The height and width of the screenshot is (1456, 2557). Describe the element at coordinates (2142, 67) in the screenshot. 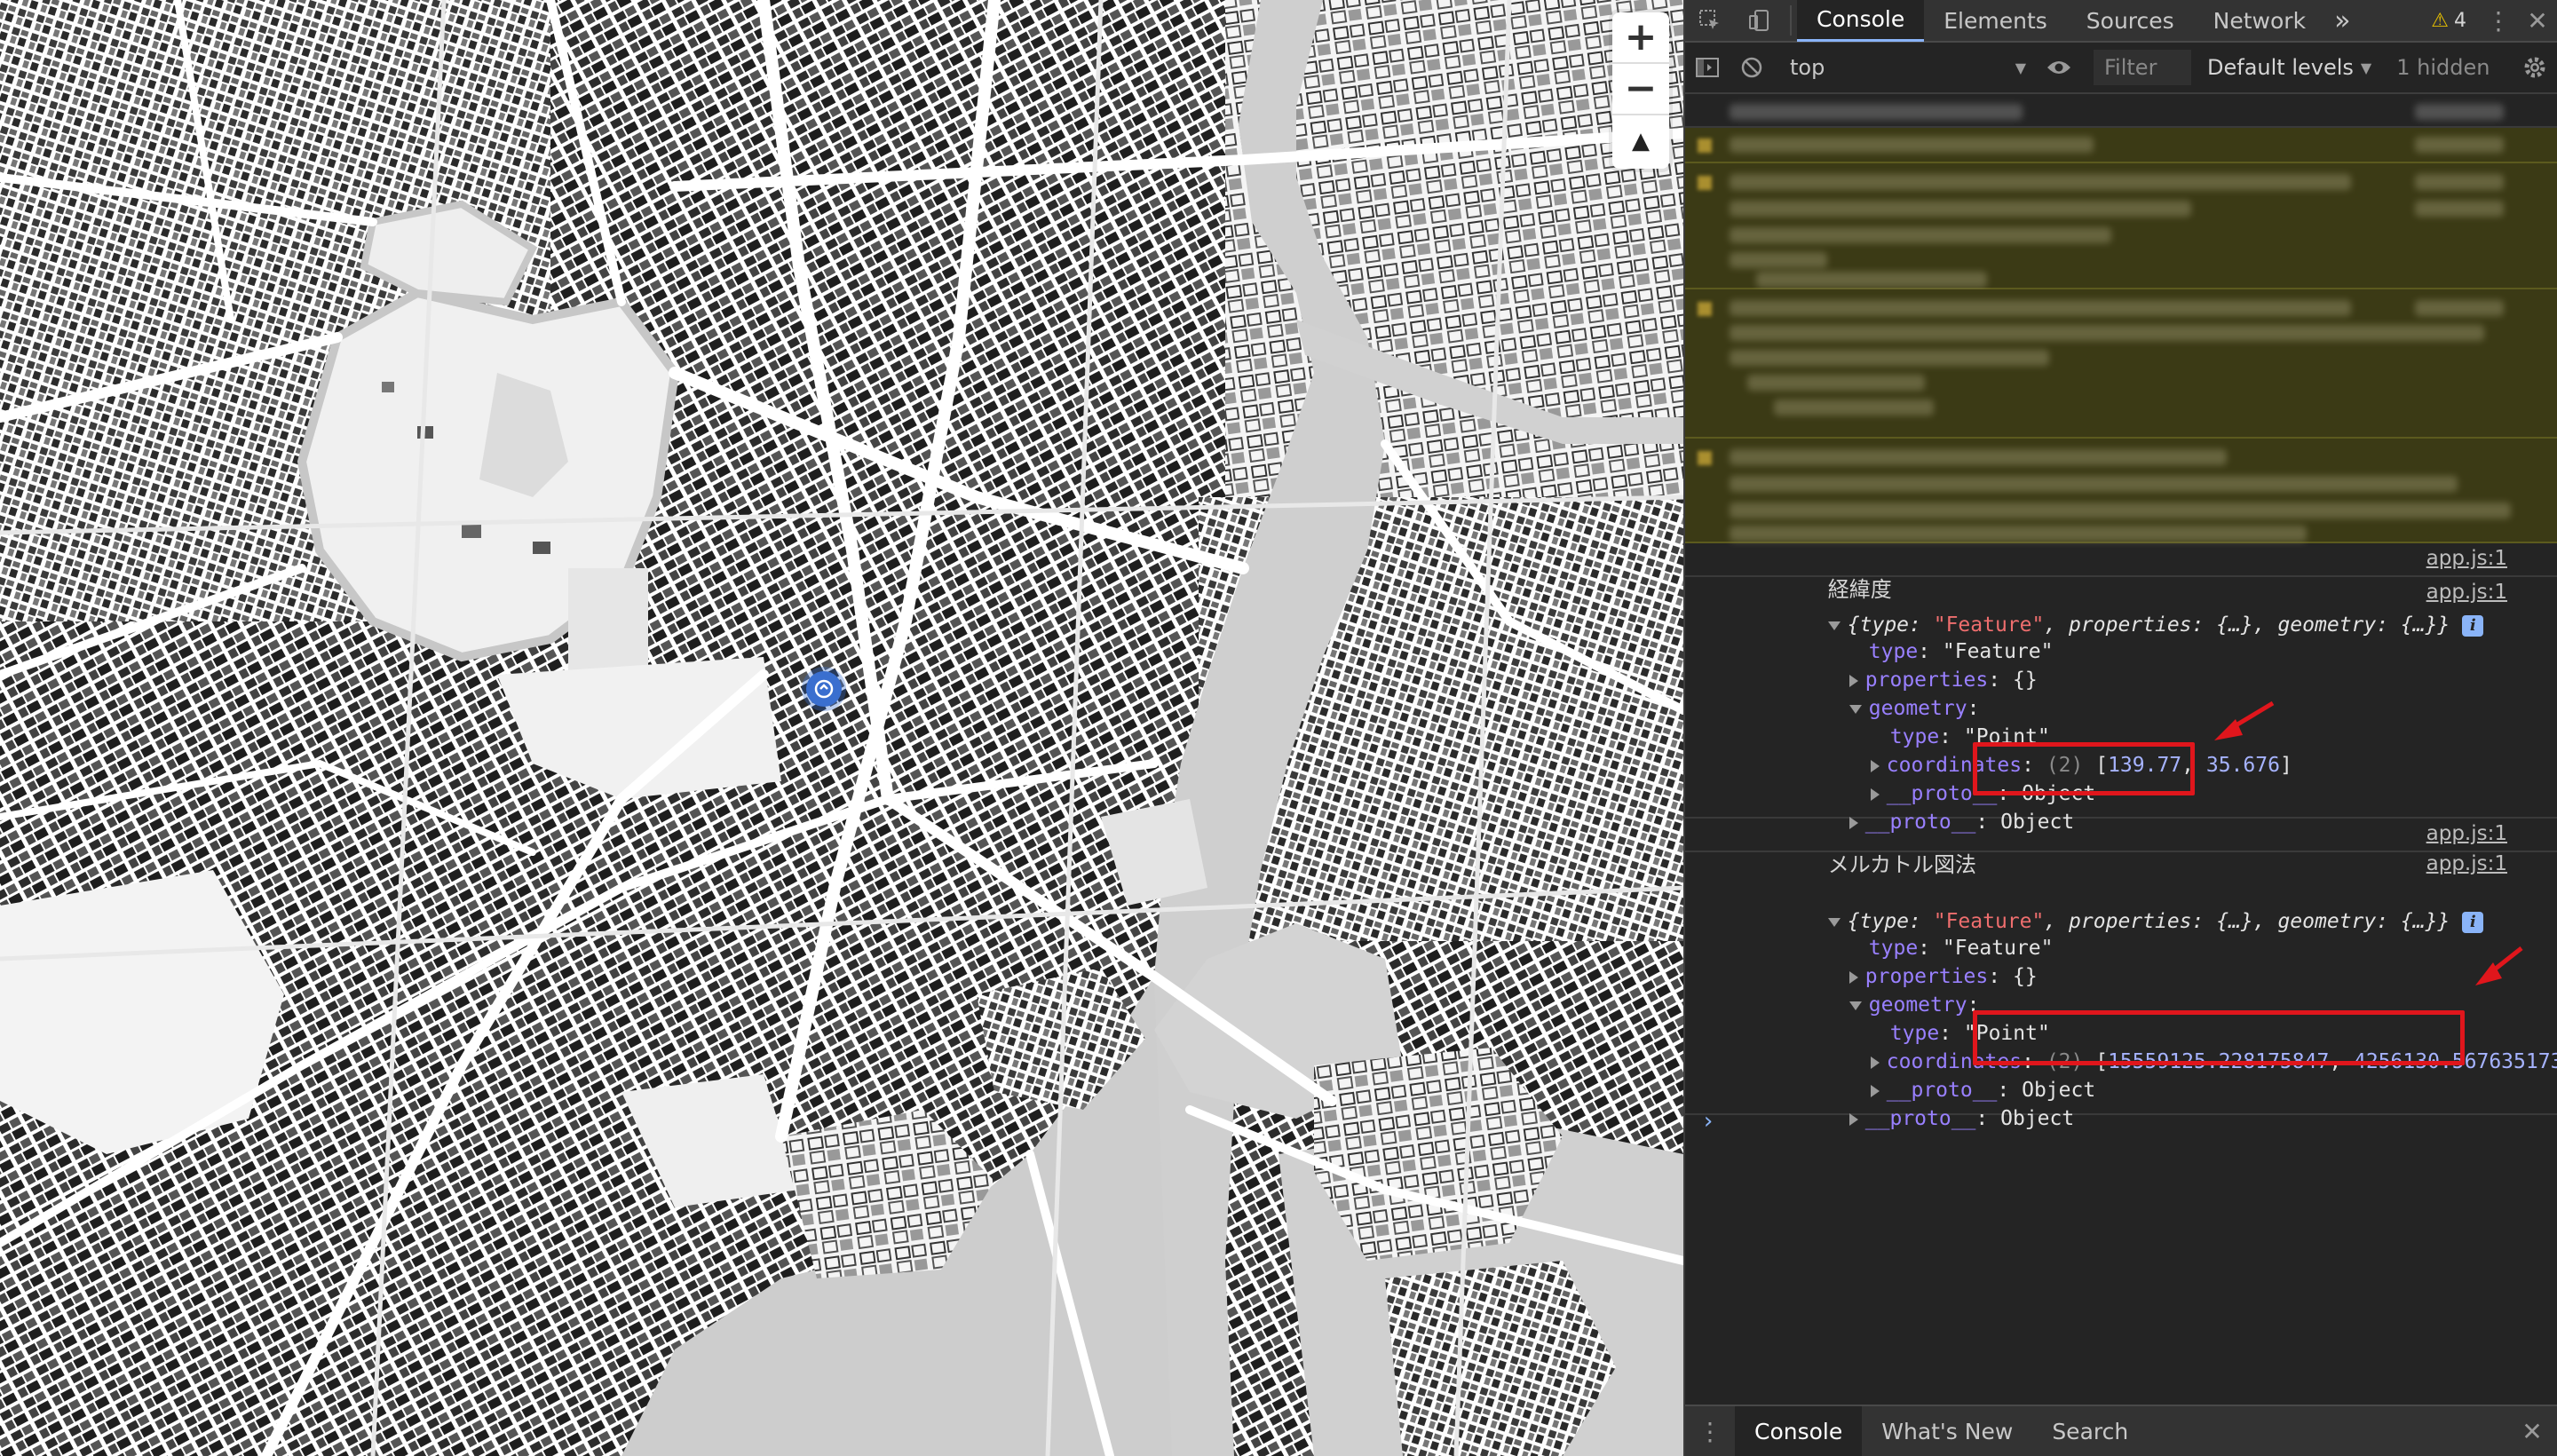

I see `filter-input: Filter` at that location.